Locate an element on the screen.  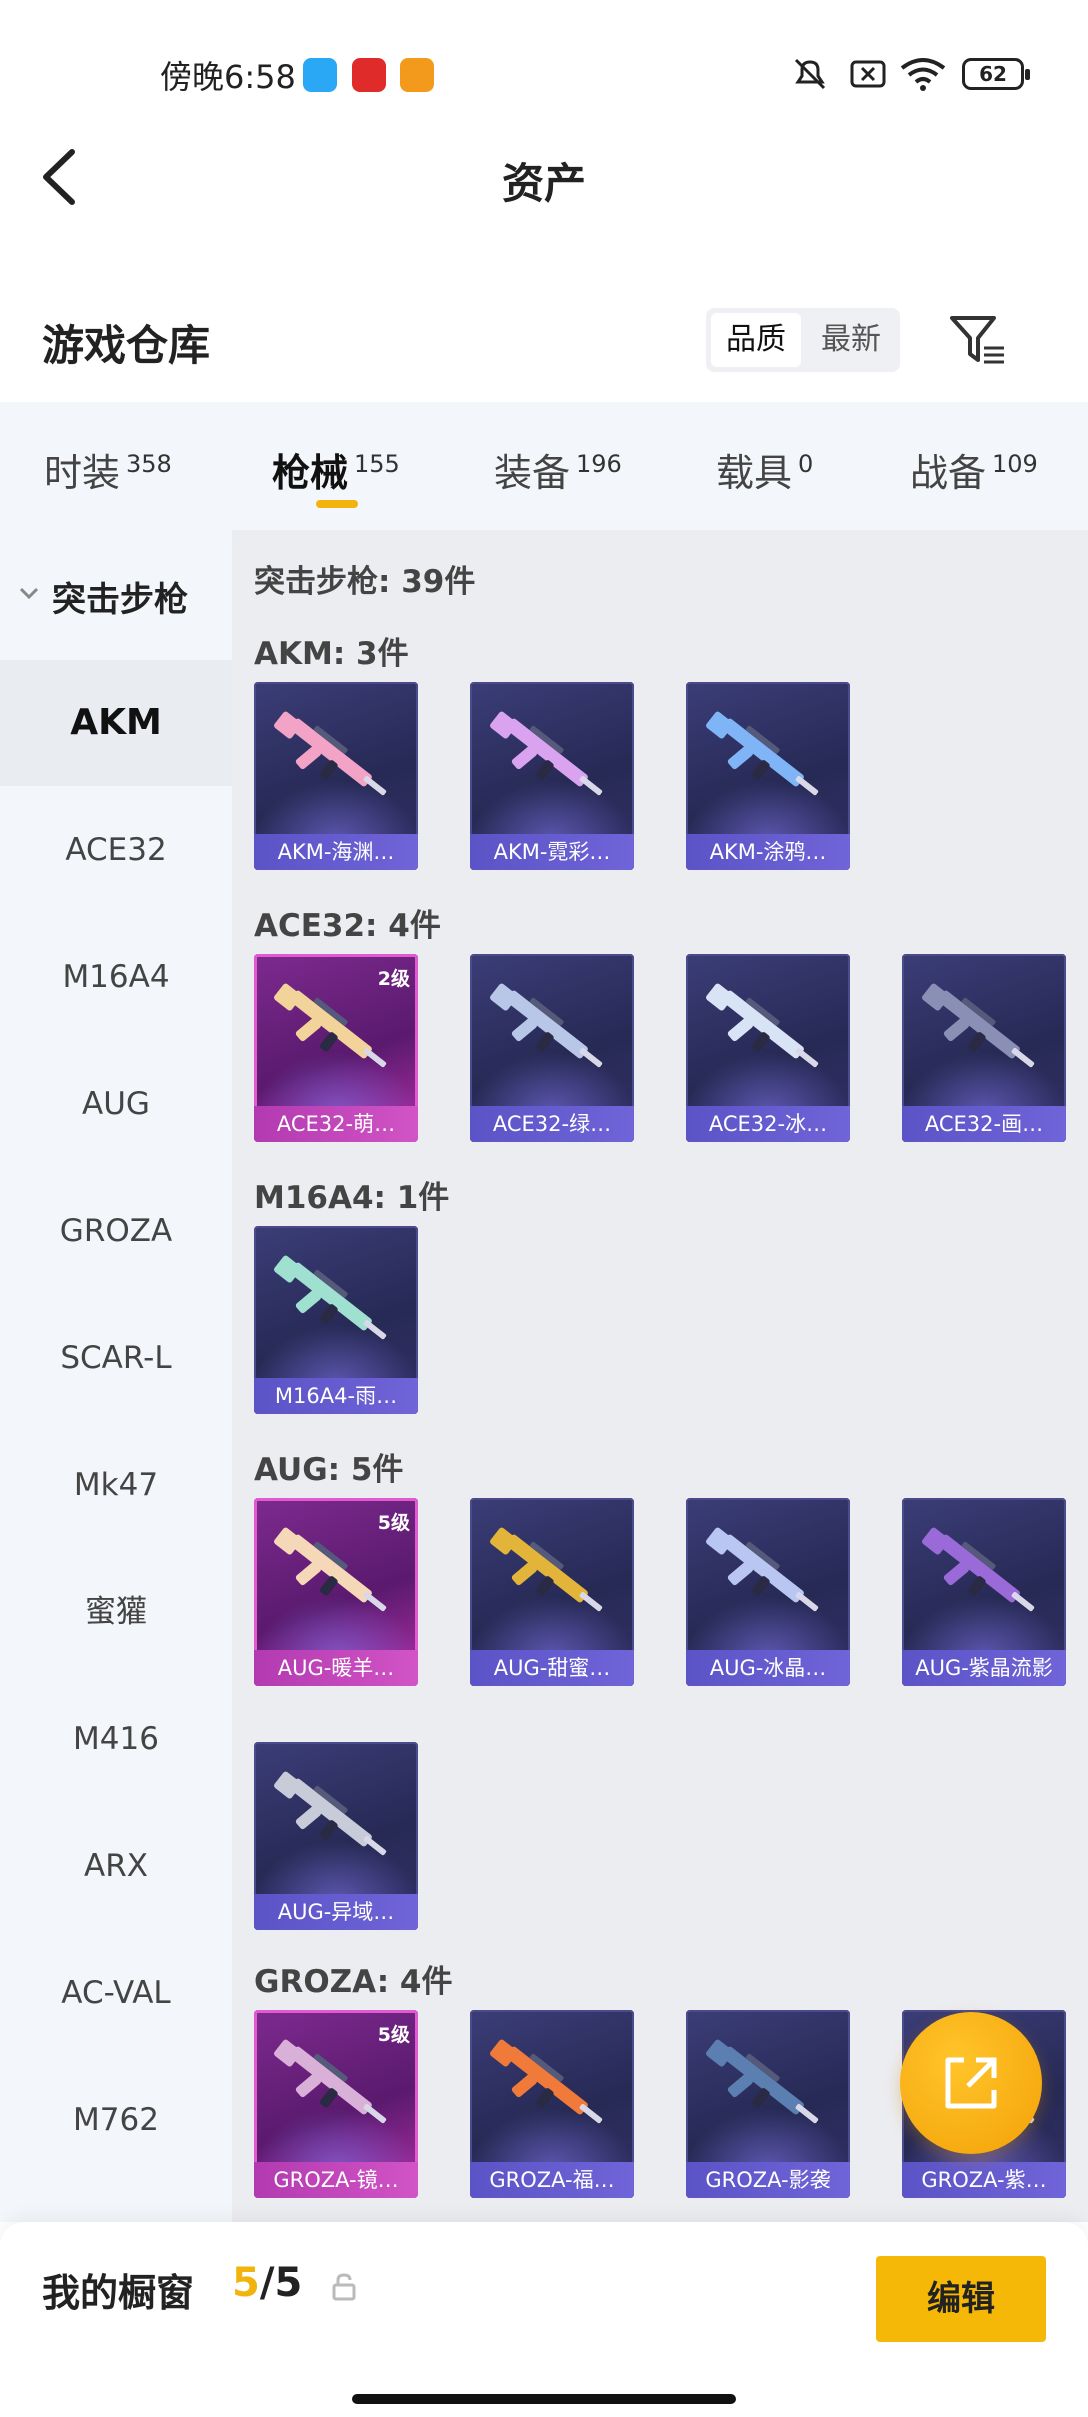
filter-icon is located at coordinates (978, 340).